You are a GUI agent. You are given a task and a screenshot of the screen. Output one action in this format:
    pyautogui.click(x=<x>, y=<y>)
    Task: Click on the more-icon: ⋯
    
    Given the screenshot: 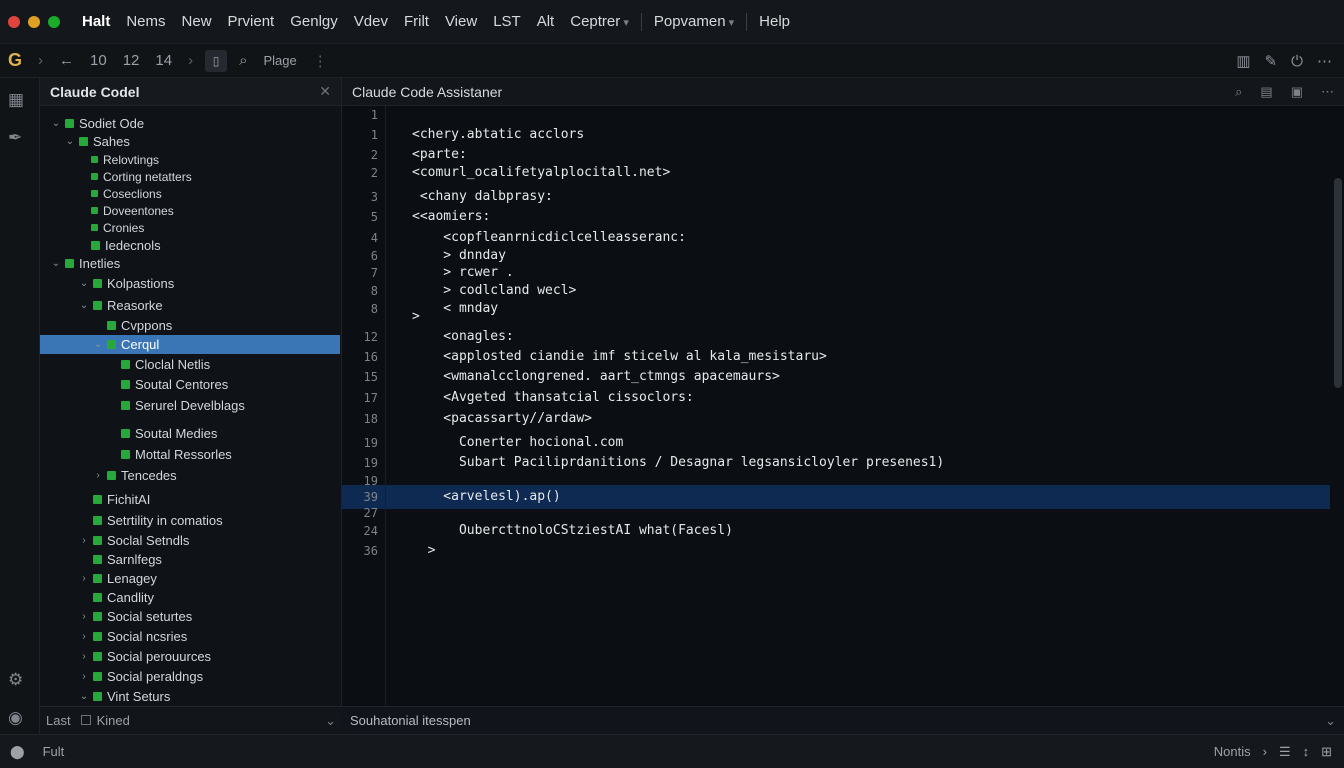 What is the action you would take?
    pyautogui.click(x=1327, y=92)
    